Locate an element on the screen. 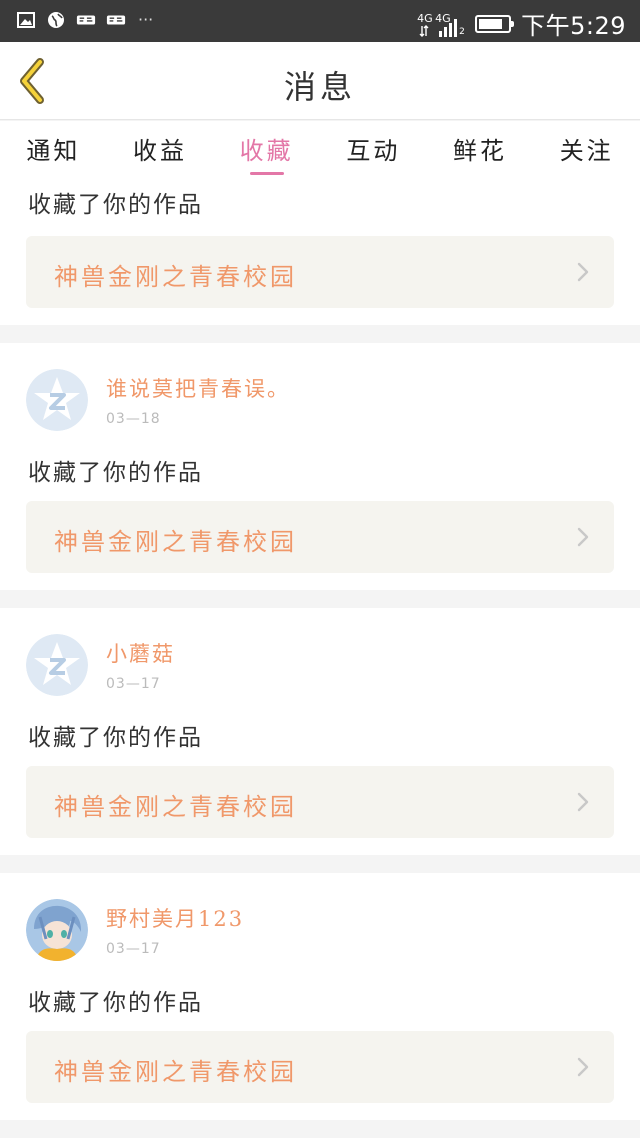 This screenshot has width=640, height=1138. username: 谁说莫把青春误。 is located at coordinates (198, 388).